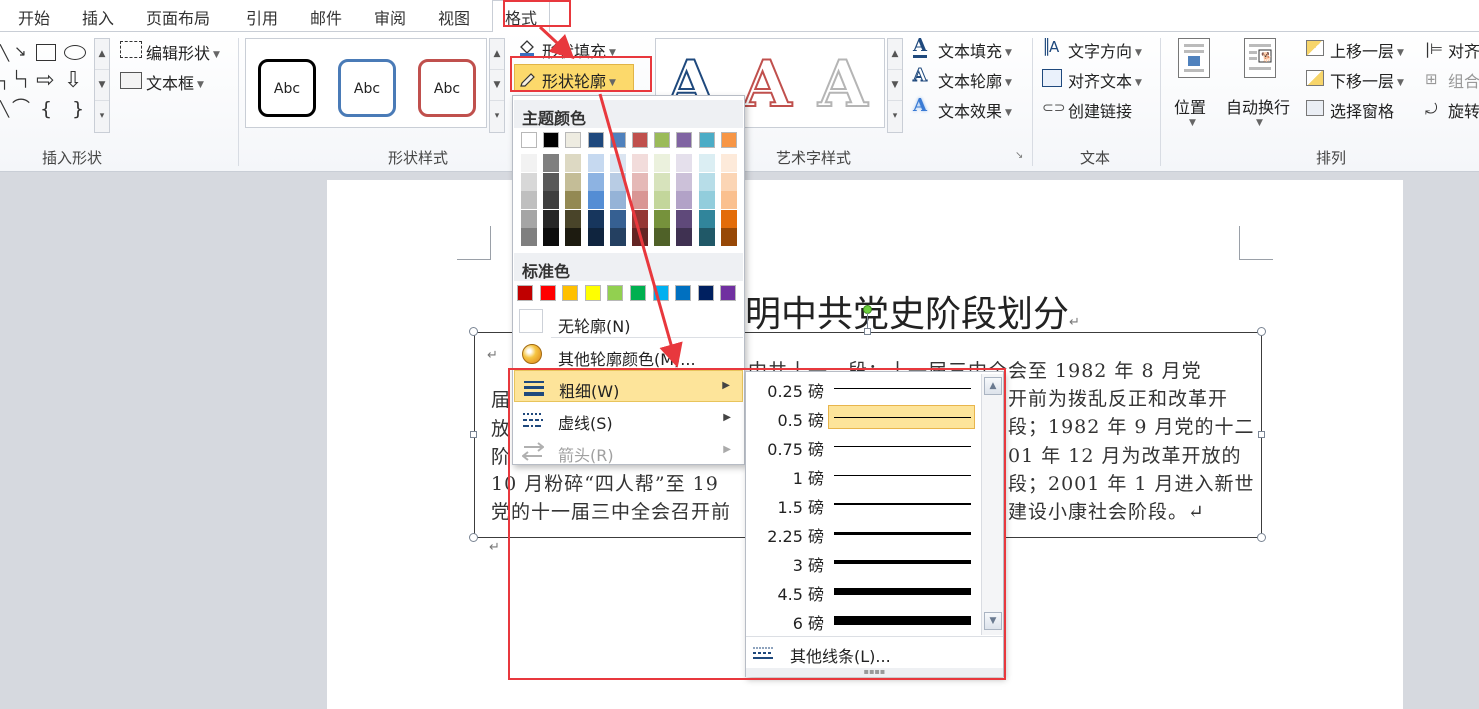 This screenshot has height=709, width=1479. I want to click on shapes-gallery-scroll: ▲ ▼ ▾, so click(102, 85).